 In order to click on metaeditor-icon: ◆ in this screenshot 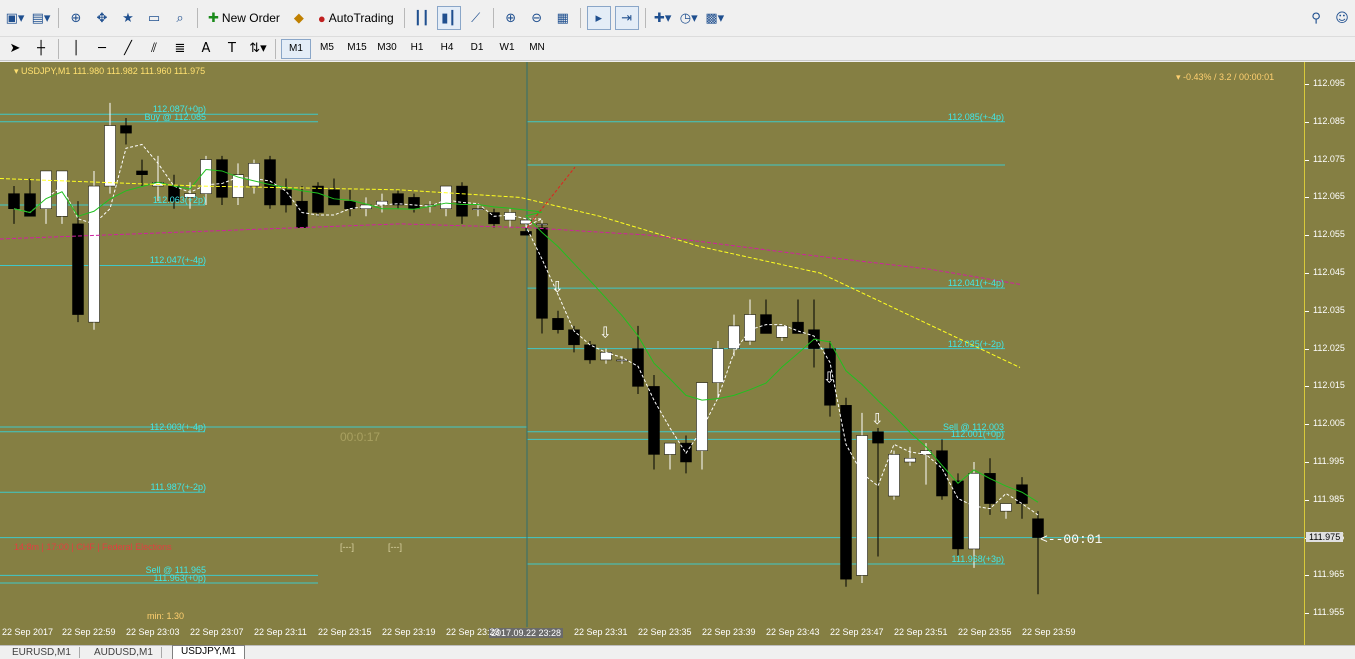, I will do `click(299, 18)`.